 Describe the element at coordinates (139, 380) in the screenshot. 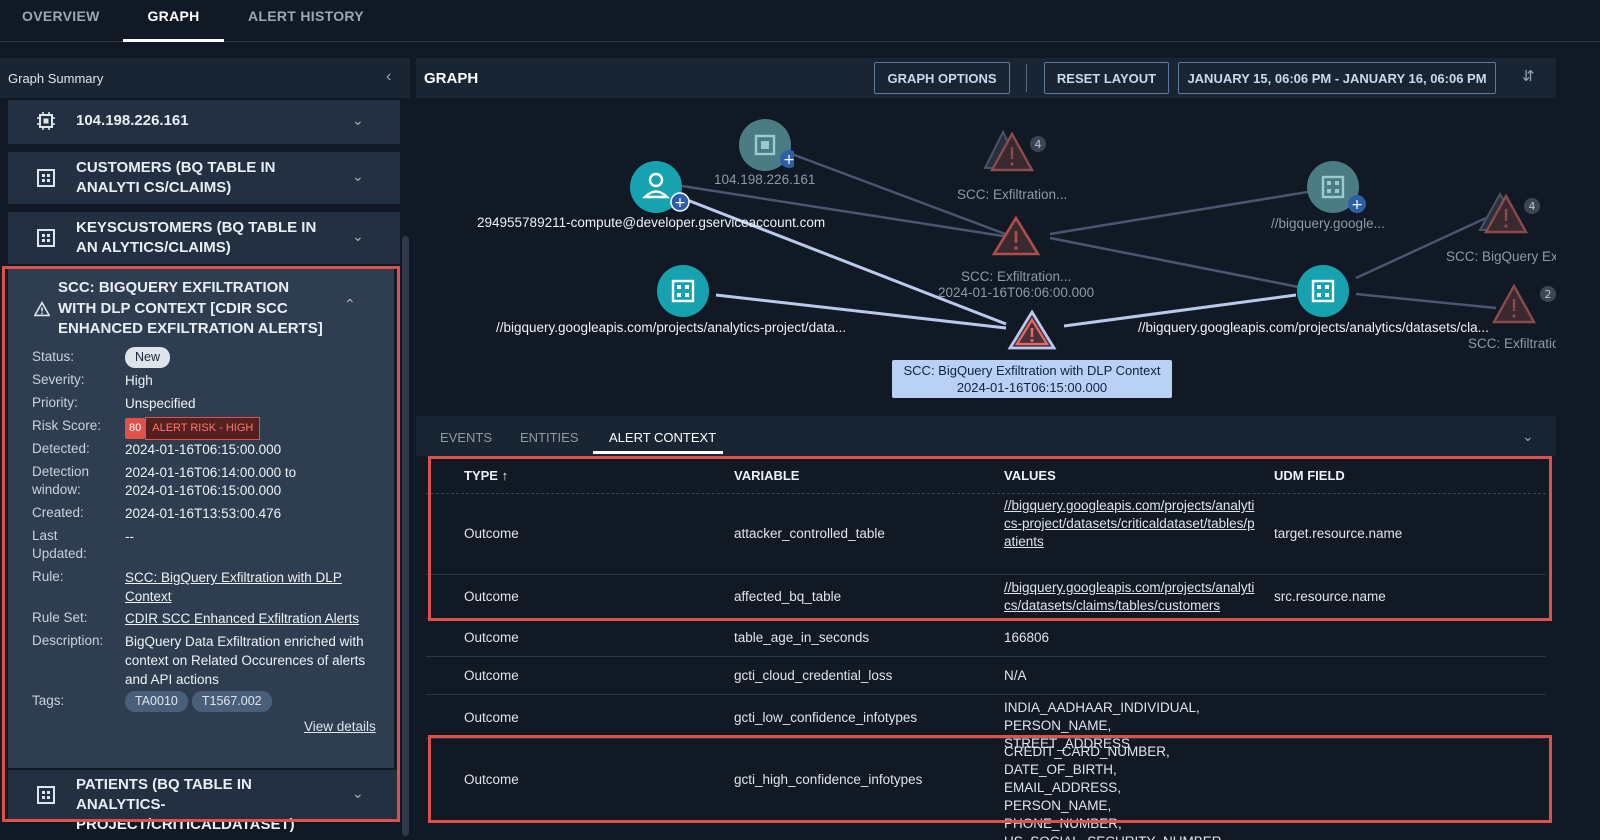

I see `severity-value: High` at that location.